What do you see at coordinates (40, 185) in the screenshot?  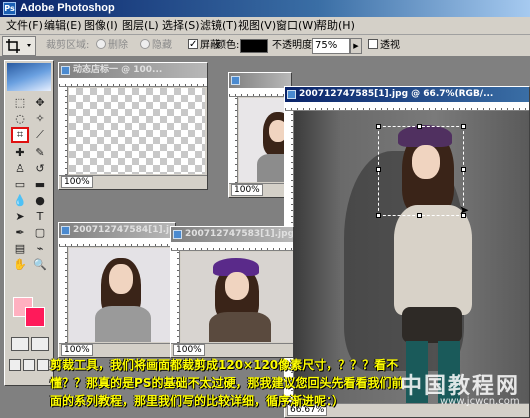 I see `gradient-tool-icon: ▬` at bounding box center [40, 185].